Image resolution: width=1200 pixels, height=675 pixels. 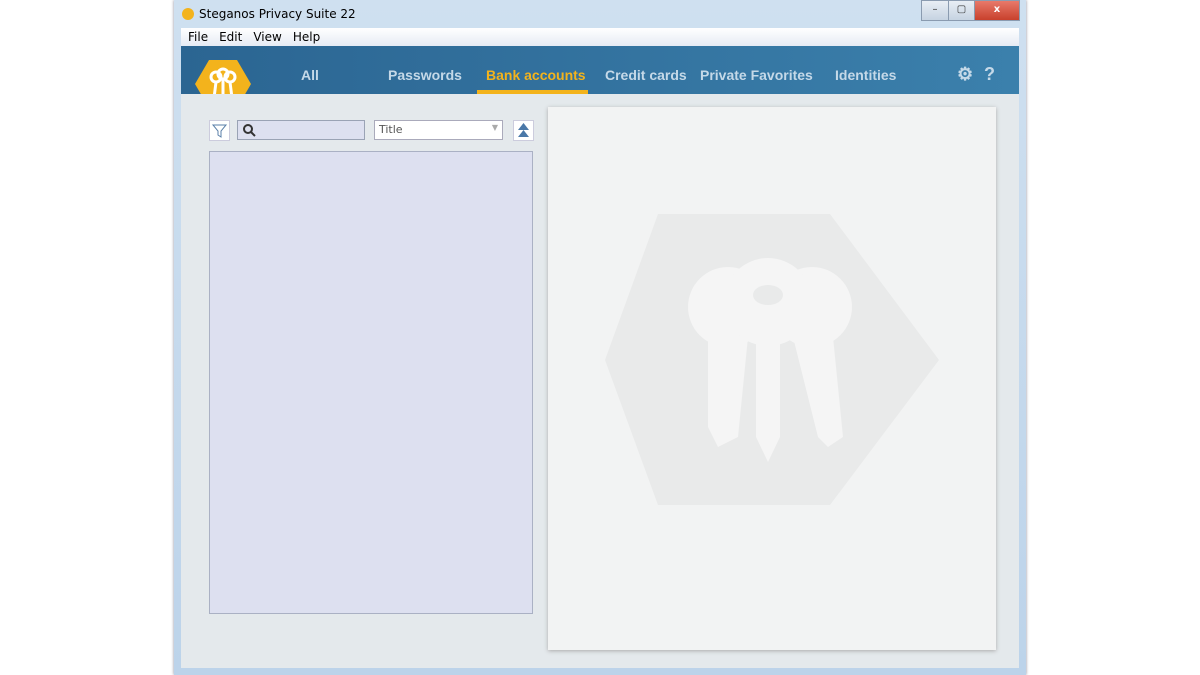 I want to click on sort-order-button, so click(x=523, y=130).